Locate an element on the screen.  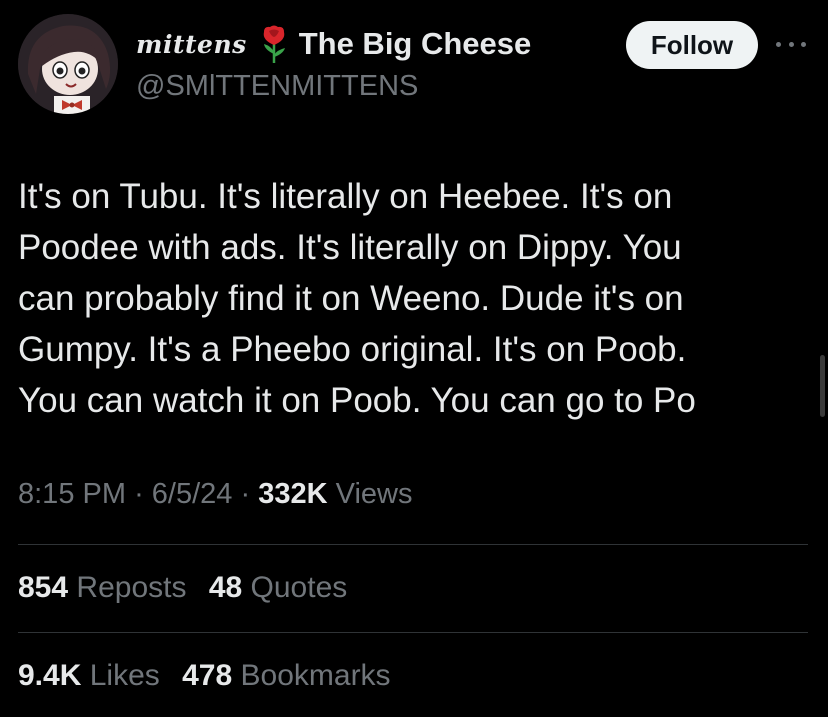
scrollbar-thumb is located at coordinates (822, 386).